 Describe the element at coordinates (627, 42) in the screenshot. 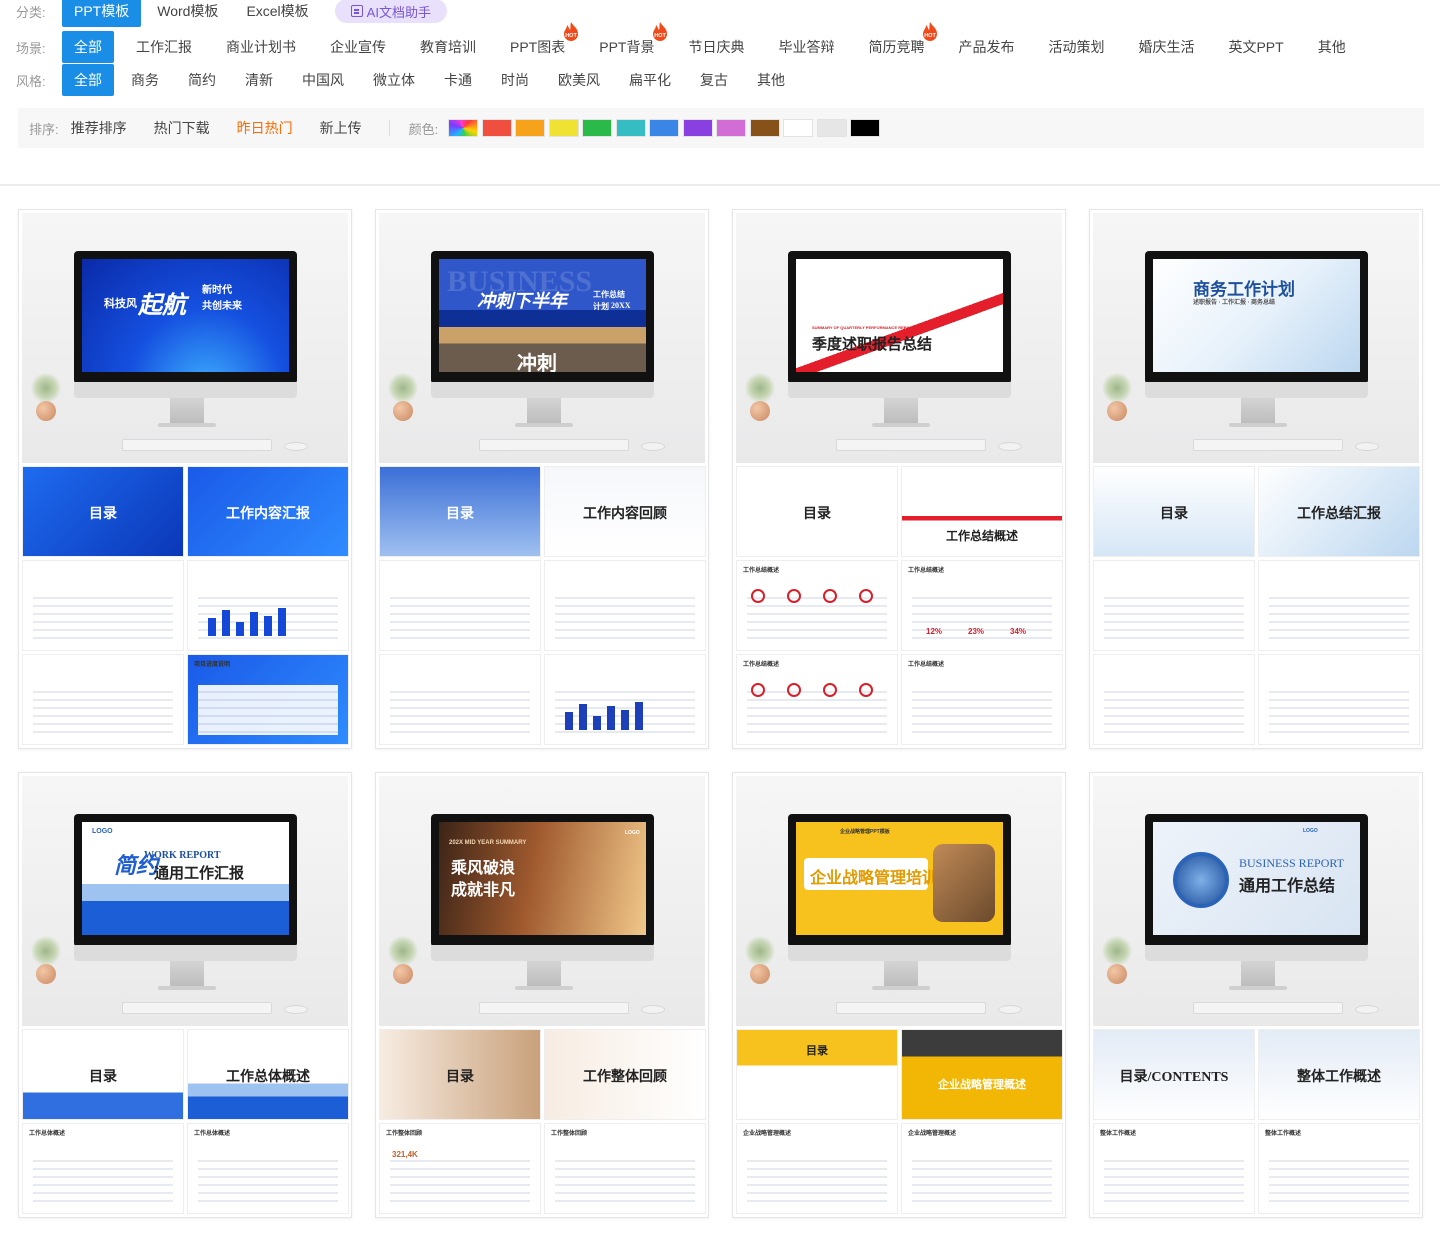

I see `scene-filter-item: PPT背景 HOT` at that location.